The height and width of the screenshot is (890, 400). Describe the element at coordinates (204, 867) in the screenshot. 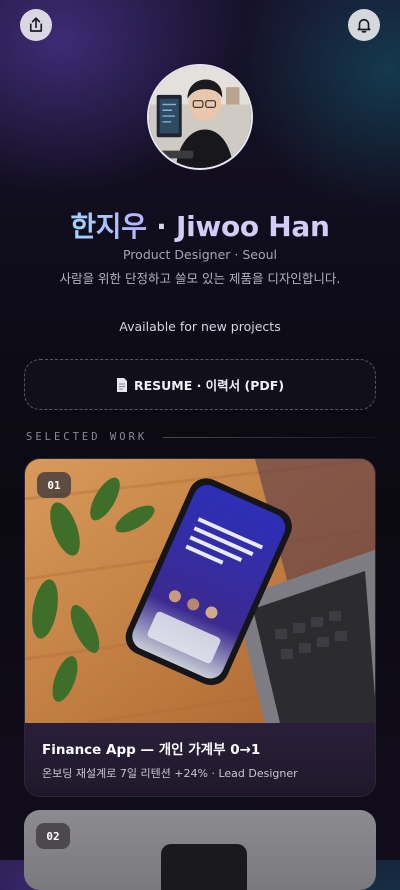

I see `project-thumbnail` at that location.